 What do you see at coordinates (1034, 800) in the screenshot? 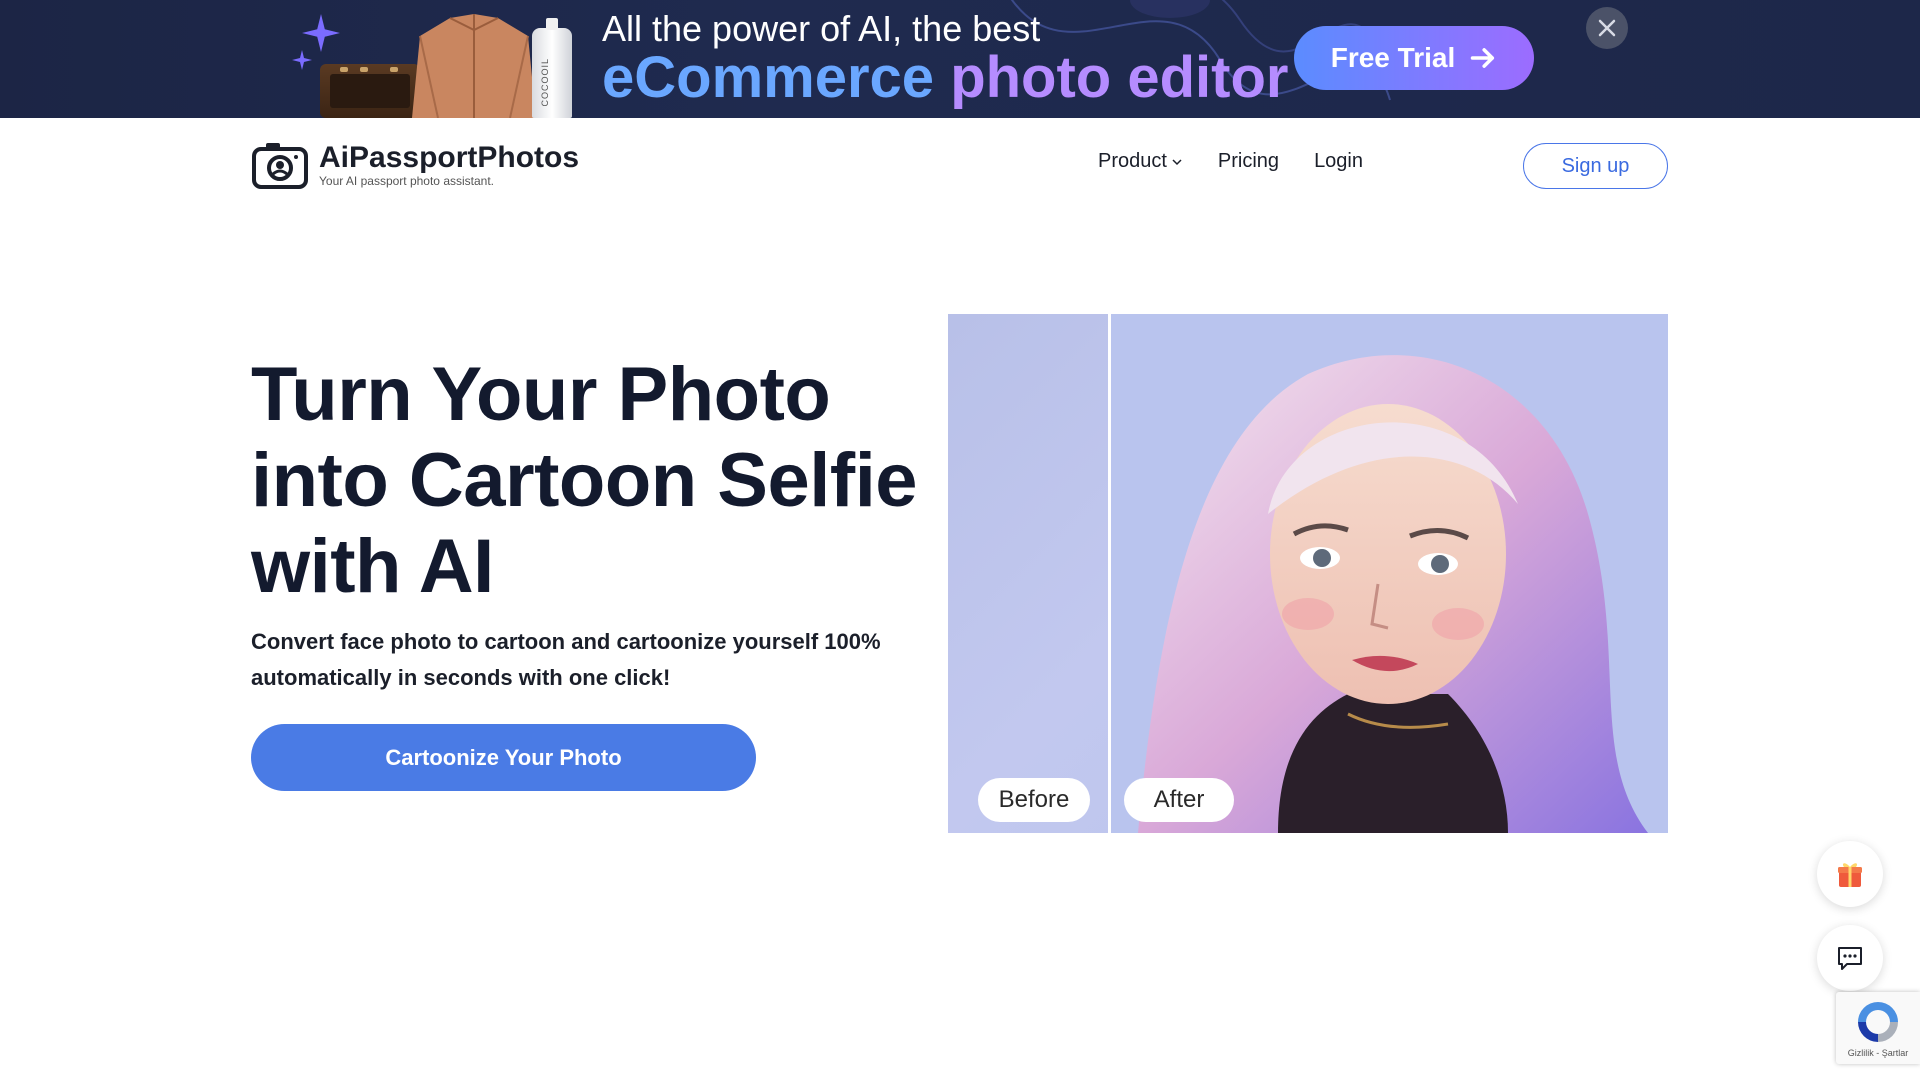
I see `before-label: Before` at bounding box center [1034, 800].